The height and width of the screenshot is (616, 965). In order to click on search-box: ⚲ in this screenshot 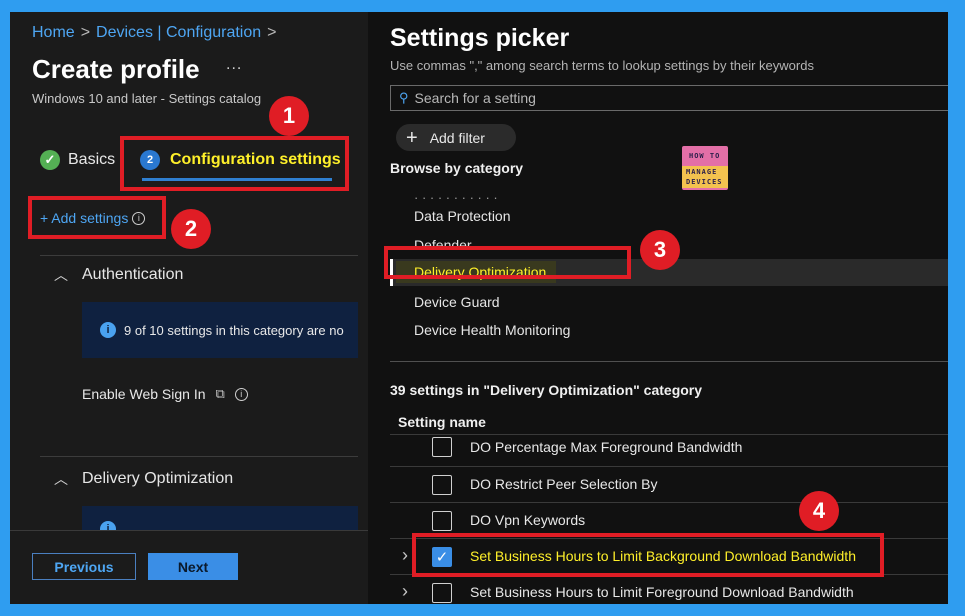, I will do `click(669, 98)`.